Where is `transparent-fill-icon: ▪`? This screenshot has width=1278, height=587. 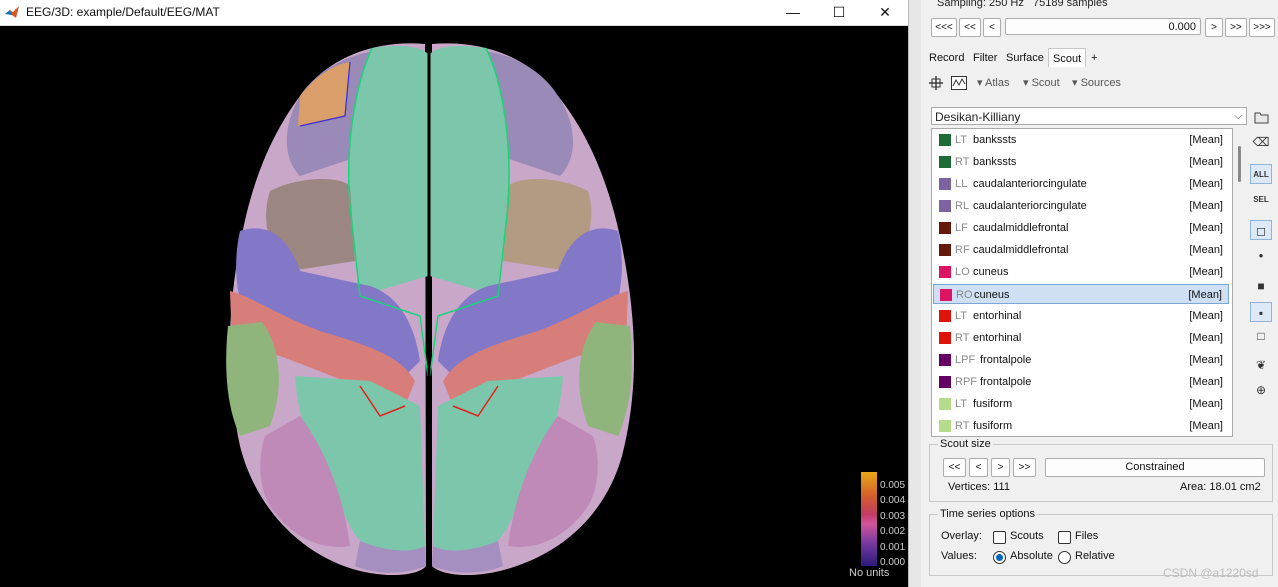 transparent-fill-icon: ▪ is located at coordinates (1261, 312).